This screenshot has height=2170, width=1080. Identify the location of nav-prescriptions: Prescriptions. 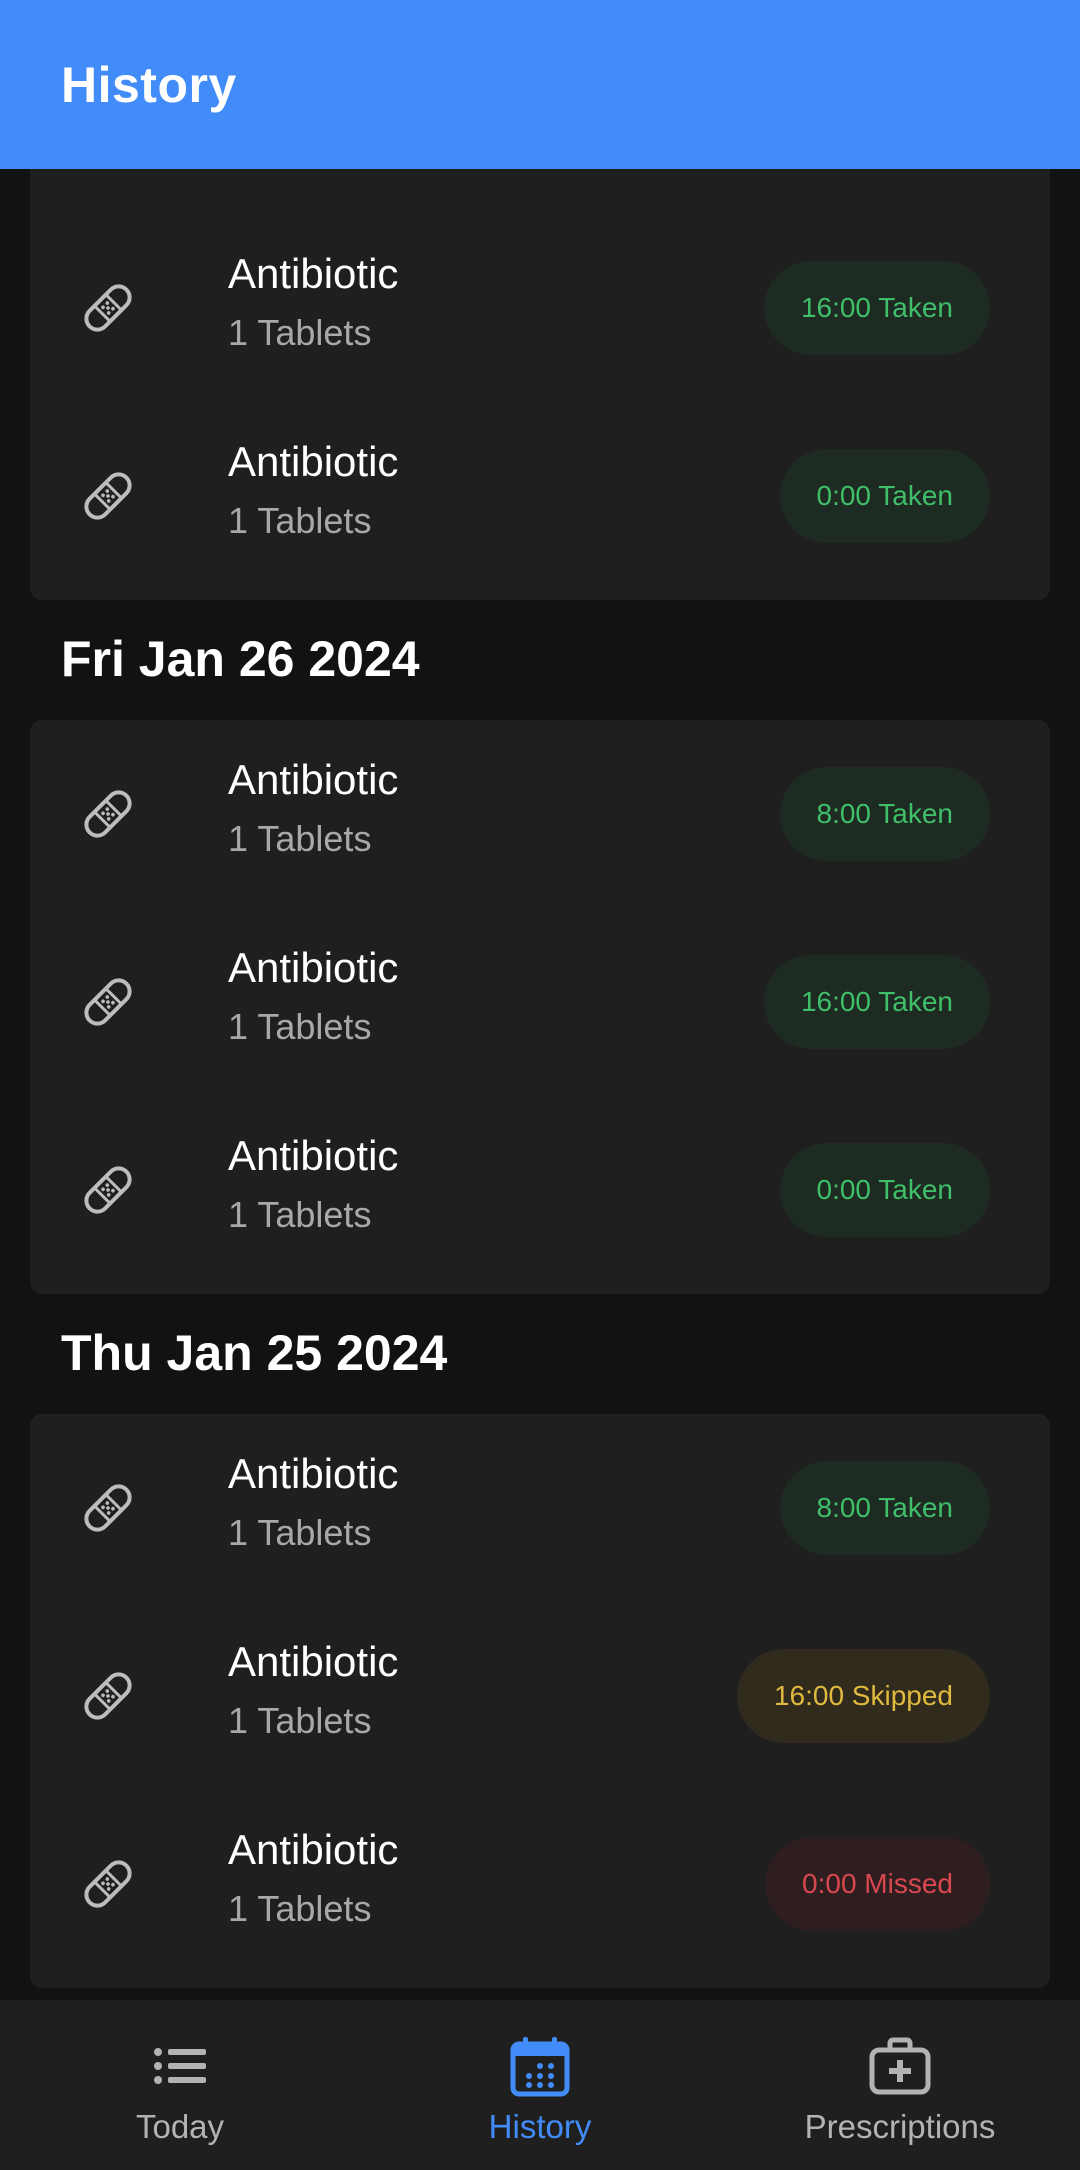
(900, 2085).